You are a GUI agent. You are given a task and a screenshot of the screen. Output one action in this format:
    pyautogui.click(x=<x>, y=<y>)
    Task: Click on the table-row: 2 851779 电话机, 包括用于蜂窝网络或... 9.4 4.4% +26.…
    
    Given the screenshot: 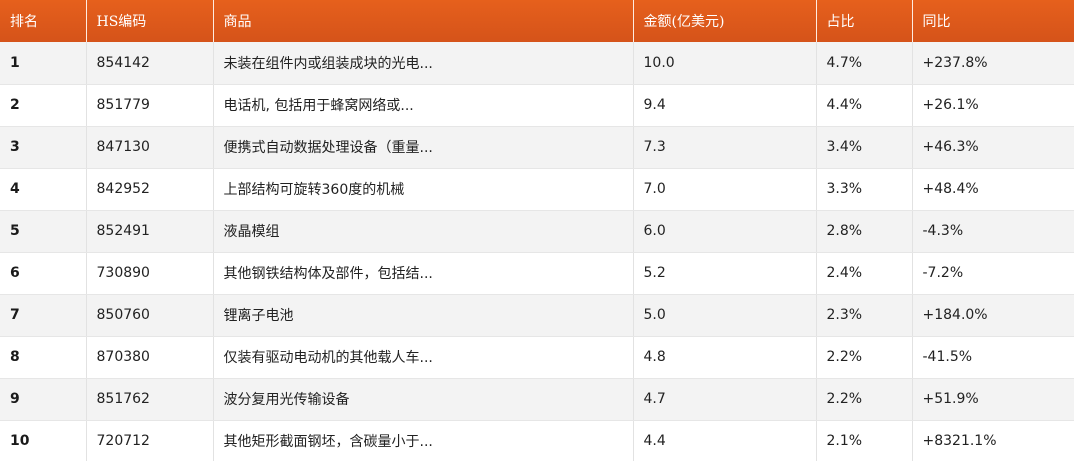 What is the action you would take?
    pyautogui.click(x=537, y=105)
    